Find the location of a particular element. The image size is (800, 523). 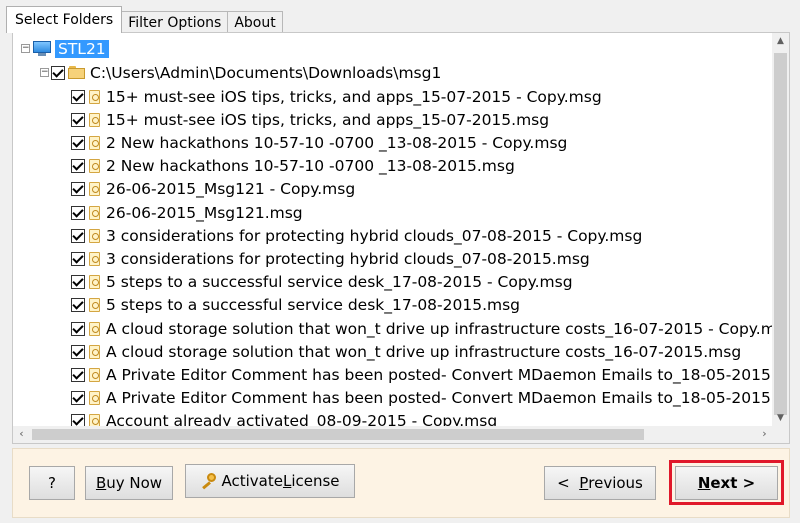

buy-now-button: Buy Now is located at coordinates (129, 483).